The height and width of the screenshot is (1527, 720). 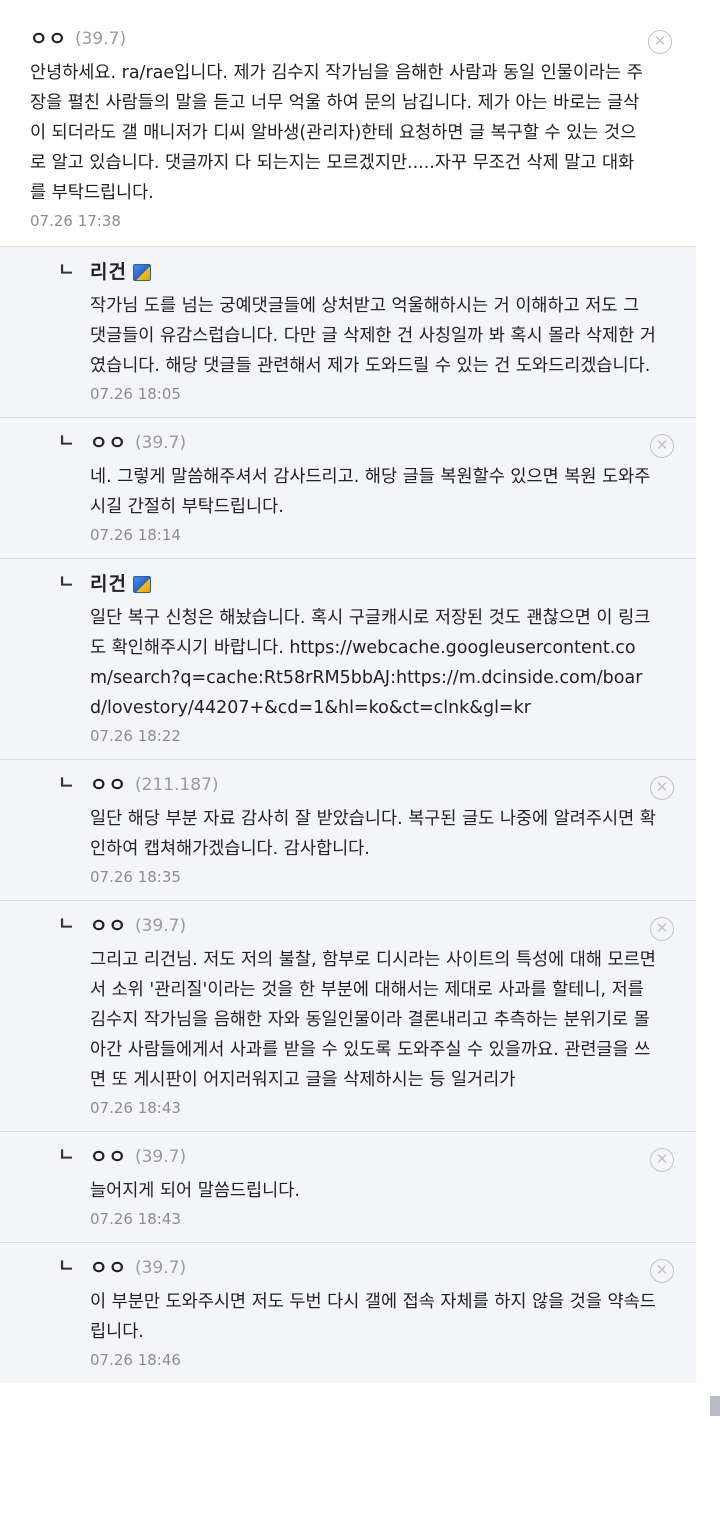 I want to click on reply-ip: (211.187), so click(x=176, y=785).